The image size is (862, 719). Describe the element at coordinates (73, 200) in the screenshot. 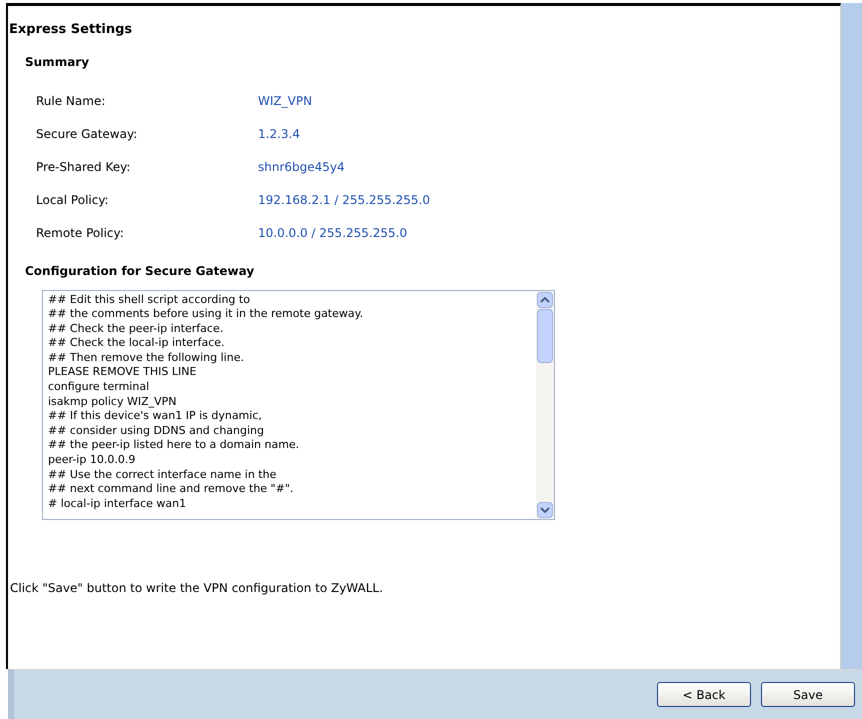

I see `field-label: Local Policy:` at that location.